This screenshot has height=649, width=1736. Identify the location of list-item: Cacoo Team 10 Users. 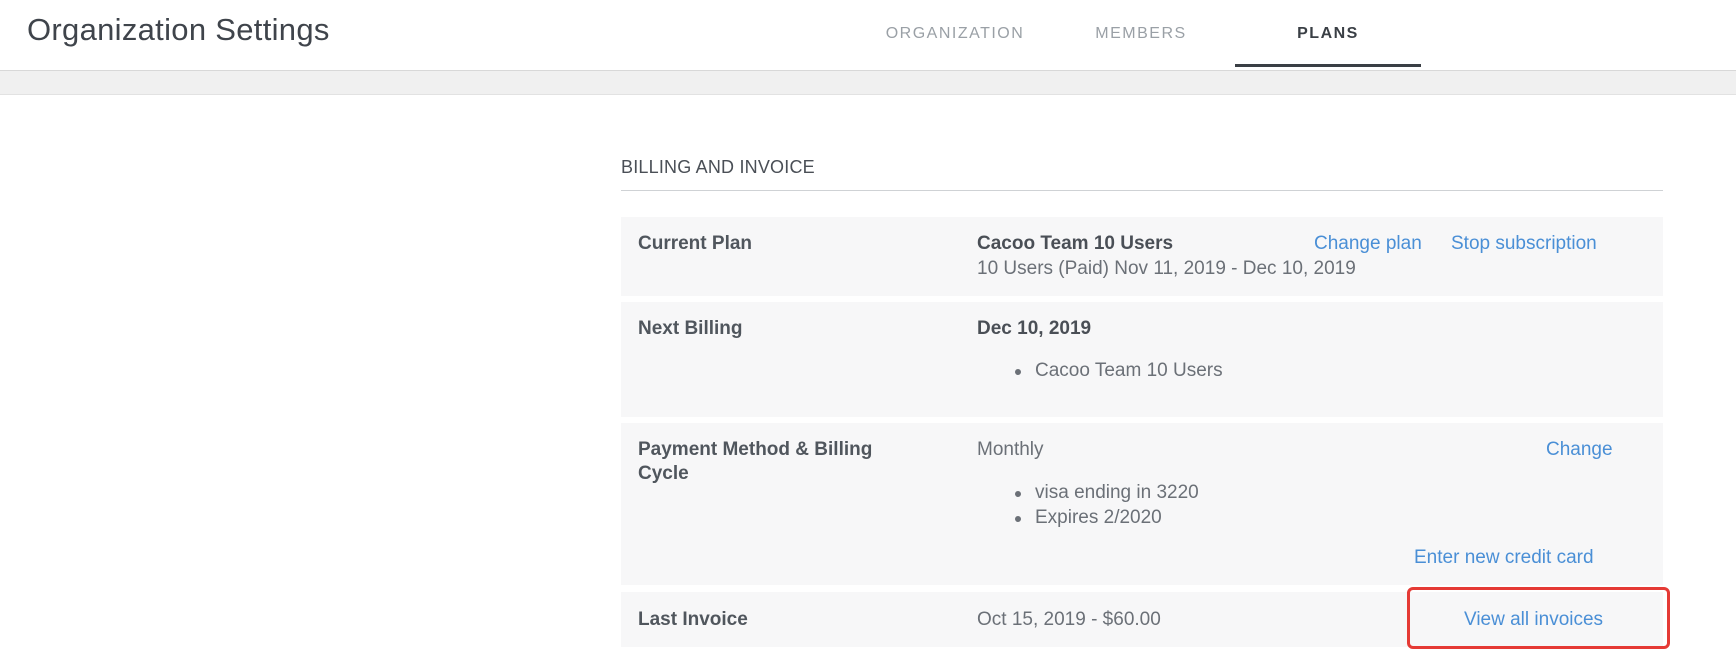
(1117, 370).